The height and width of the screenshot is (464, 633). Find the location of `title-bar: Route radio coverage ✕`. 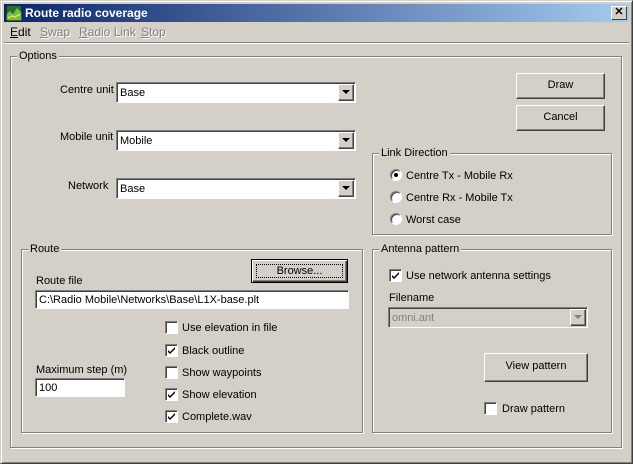

title-bar: Route radio coverage ✕ is located at coordinates (316, 13).